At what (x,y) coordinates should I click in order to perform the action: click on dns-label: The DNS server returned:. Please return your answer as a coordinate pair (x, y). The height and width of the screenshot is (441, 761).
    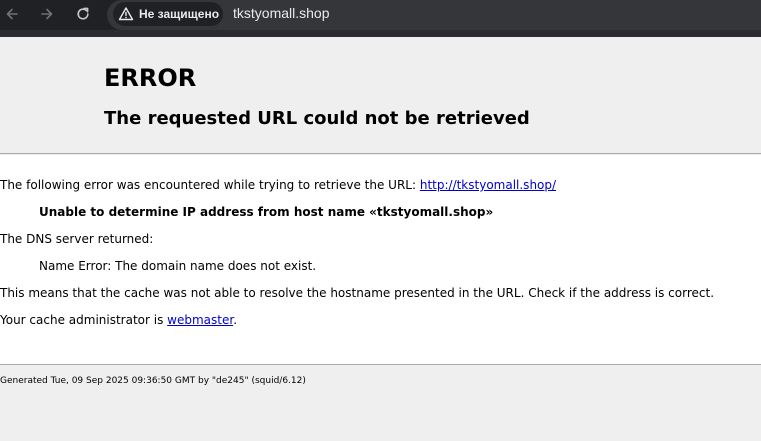
    Looking at the image, I should click on (77, 239).